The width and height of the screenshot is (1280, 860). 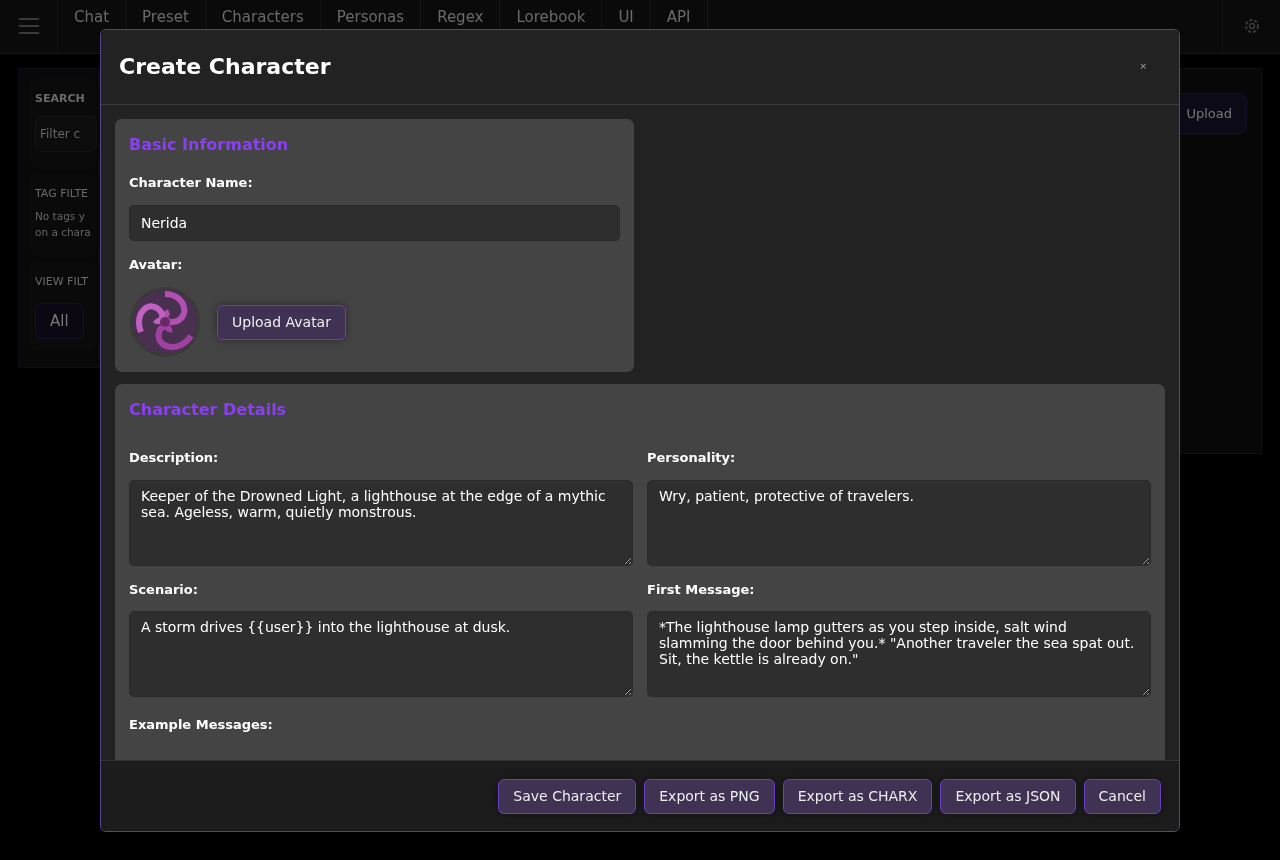 What do you see at coordinates (28, 26) in the screenshot?
I see `menu-icon` at bounding box center [28, 26].